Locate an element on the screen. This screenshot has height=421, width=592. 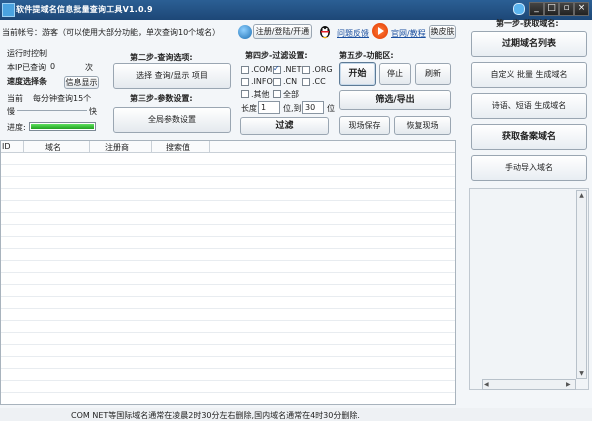
progress-bar is located at coordinates (62, 126).